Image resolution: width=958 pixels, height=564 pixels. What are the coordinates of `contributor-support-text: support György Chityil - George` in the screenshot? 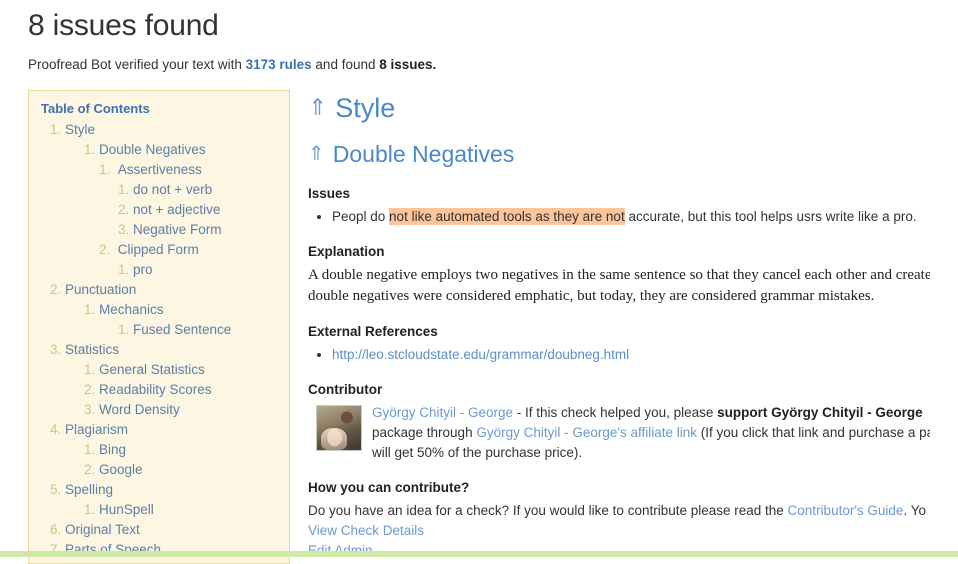 It's located at (820, 412).